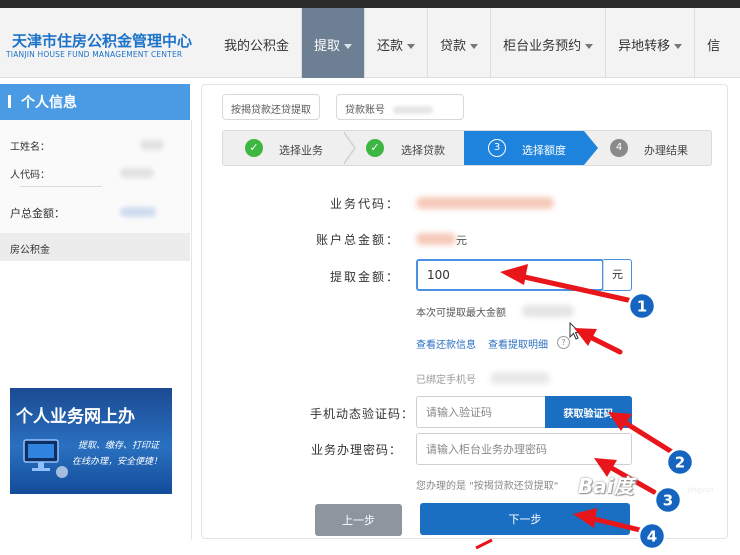 The height and width of the screenshot is (555, 740). Describe the element at coordinates (271, 110) in the screenshot. I see `withdraw-type-text: 按揭贷款还贷提取` at that location.